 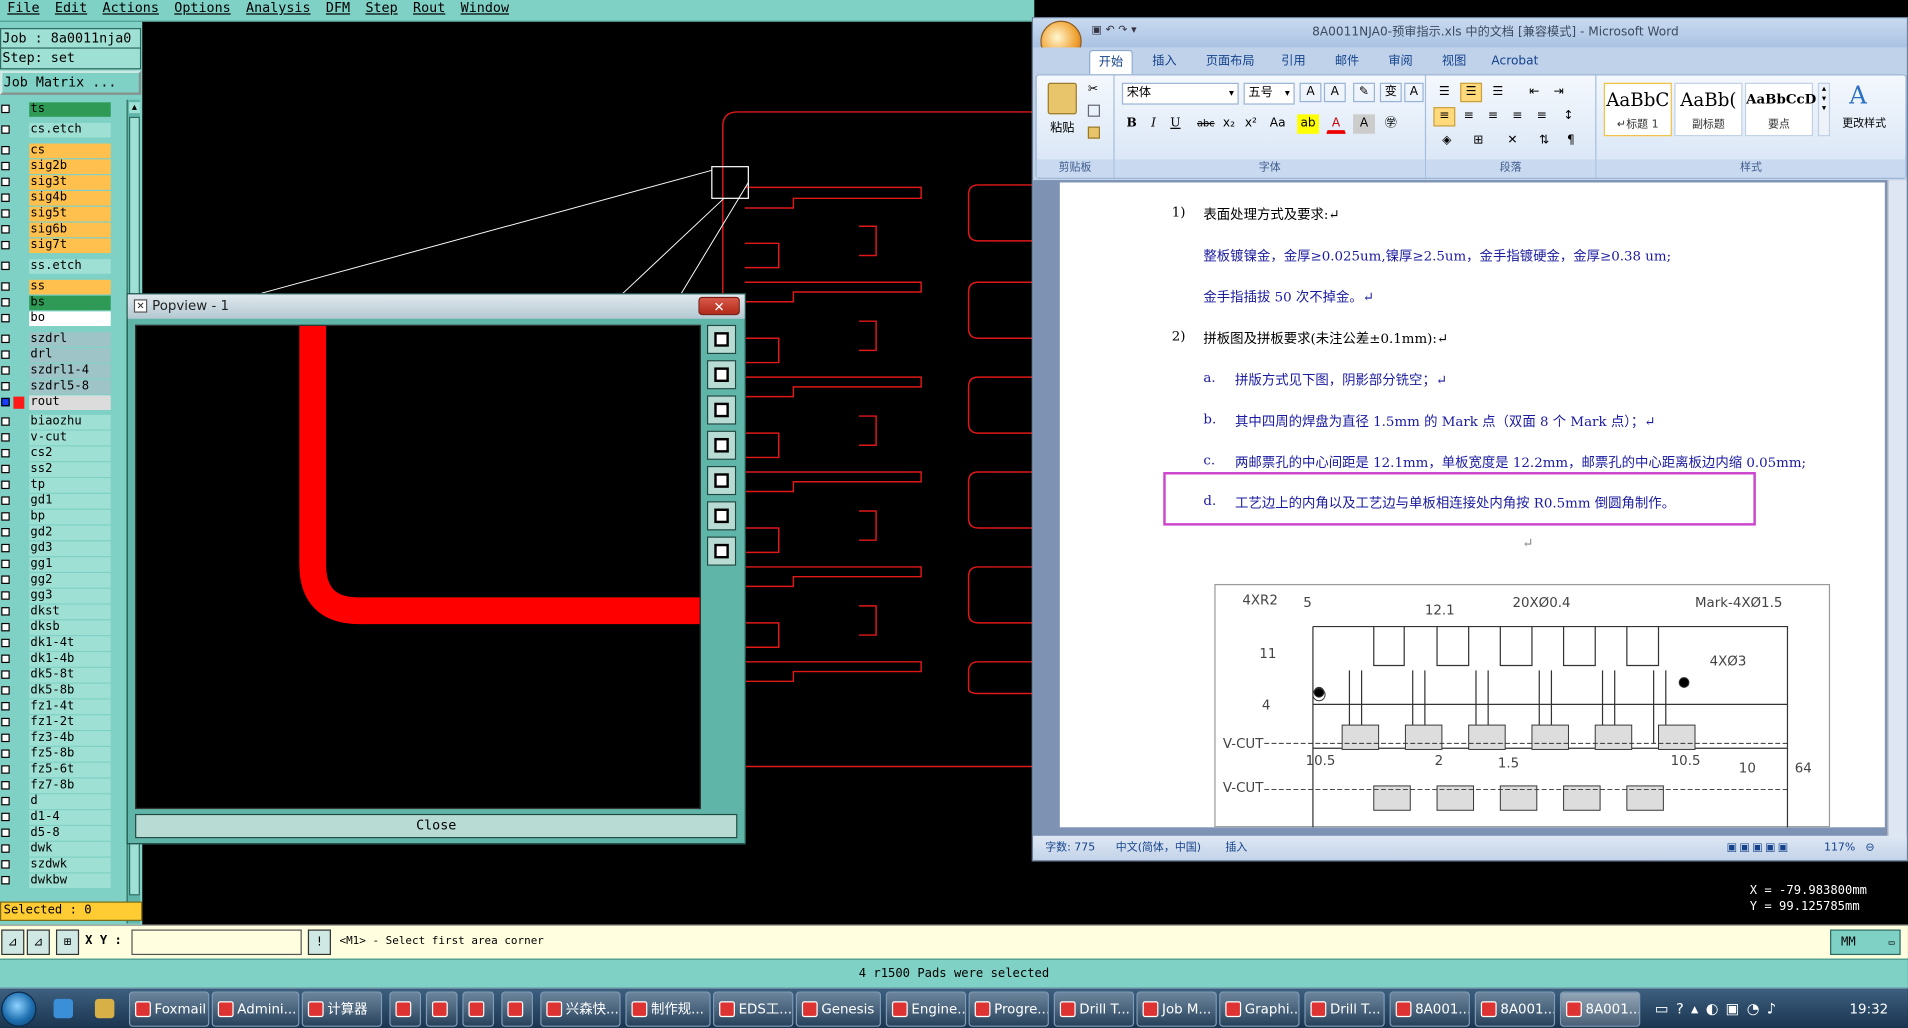 What do you see at coordinates (70, 833) in the screenshot?
I see `layer-name: d5-8` at bounding box center [70, 833].